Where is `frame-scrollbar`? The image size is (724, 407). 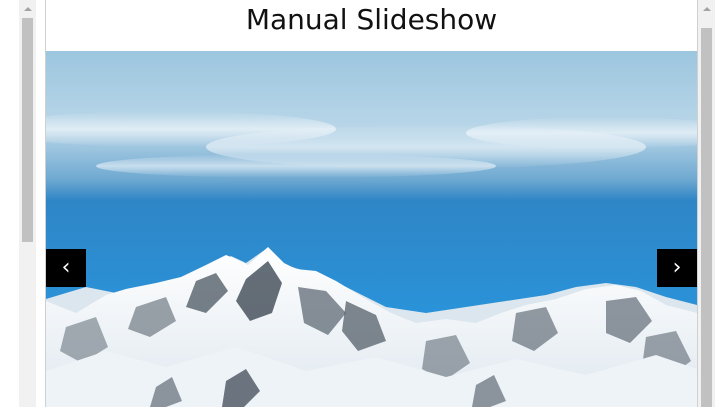 frame-scrollbar is located at coordinates (706, 203).